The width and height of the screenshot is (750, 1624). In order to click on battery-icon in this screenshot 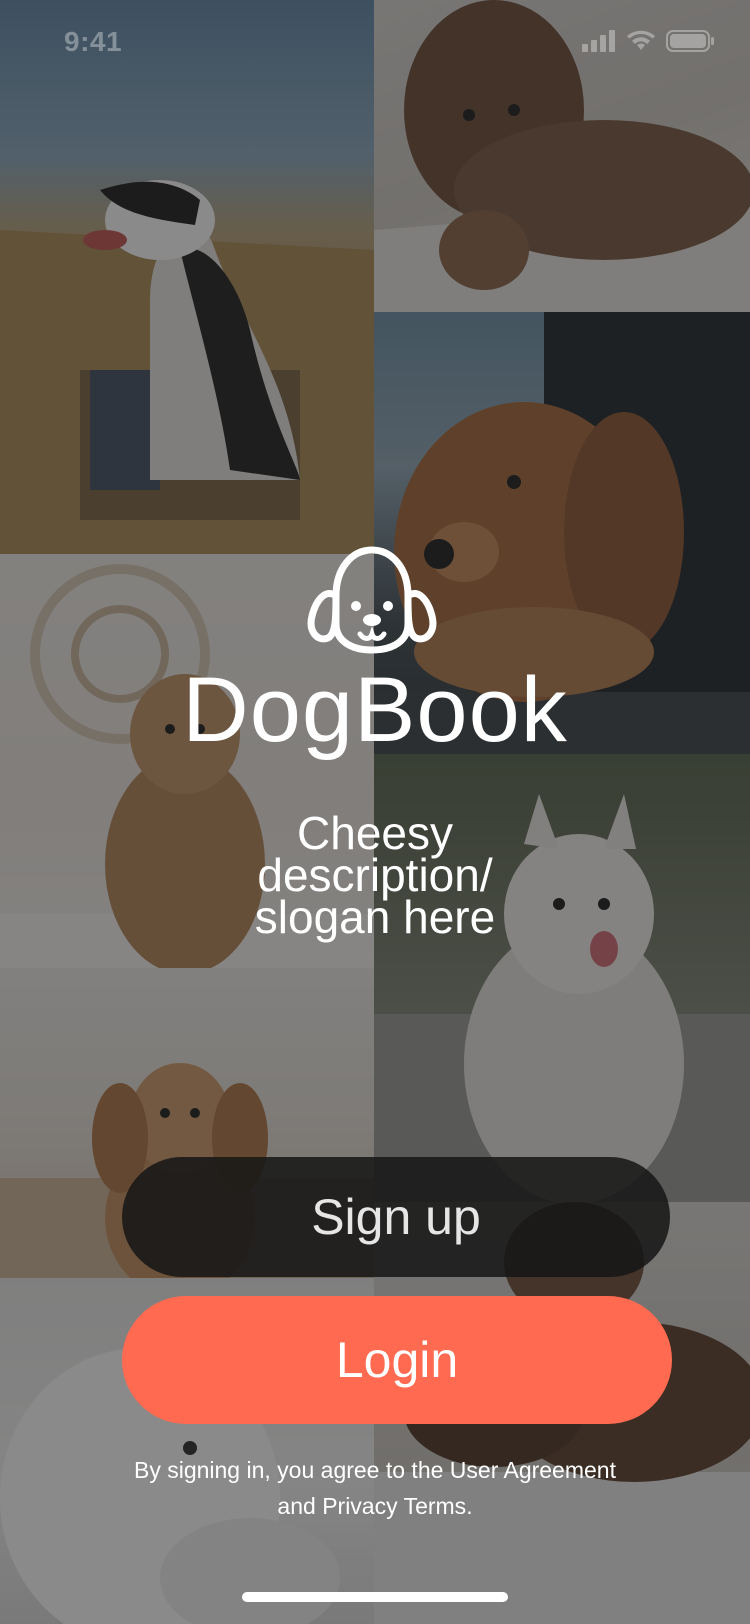, I will do `click(690, 41)`.